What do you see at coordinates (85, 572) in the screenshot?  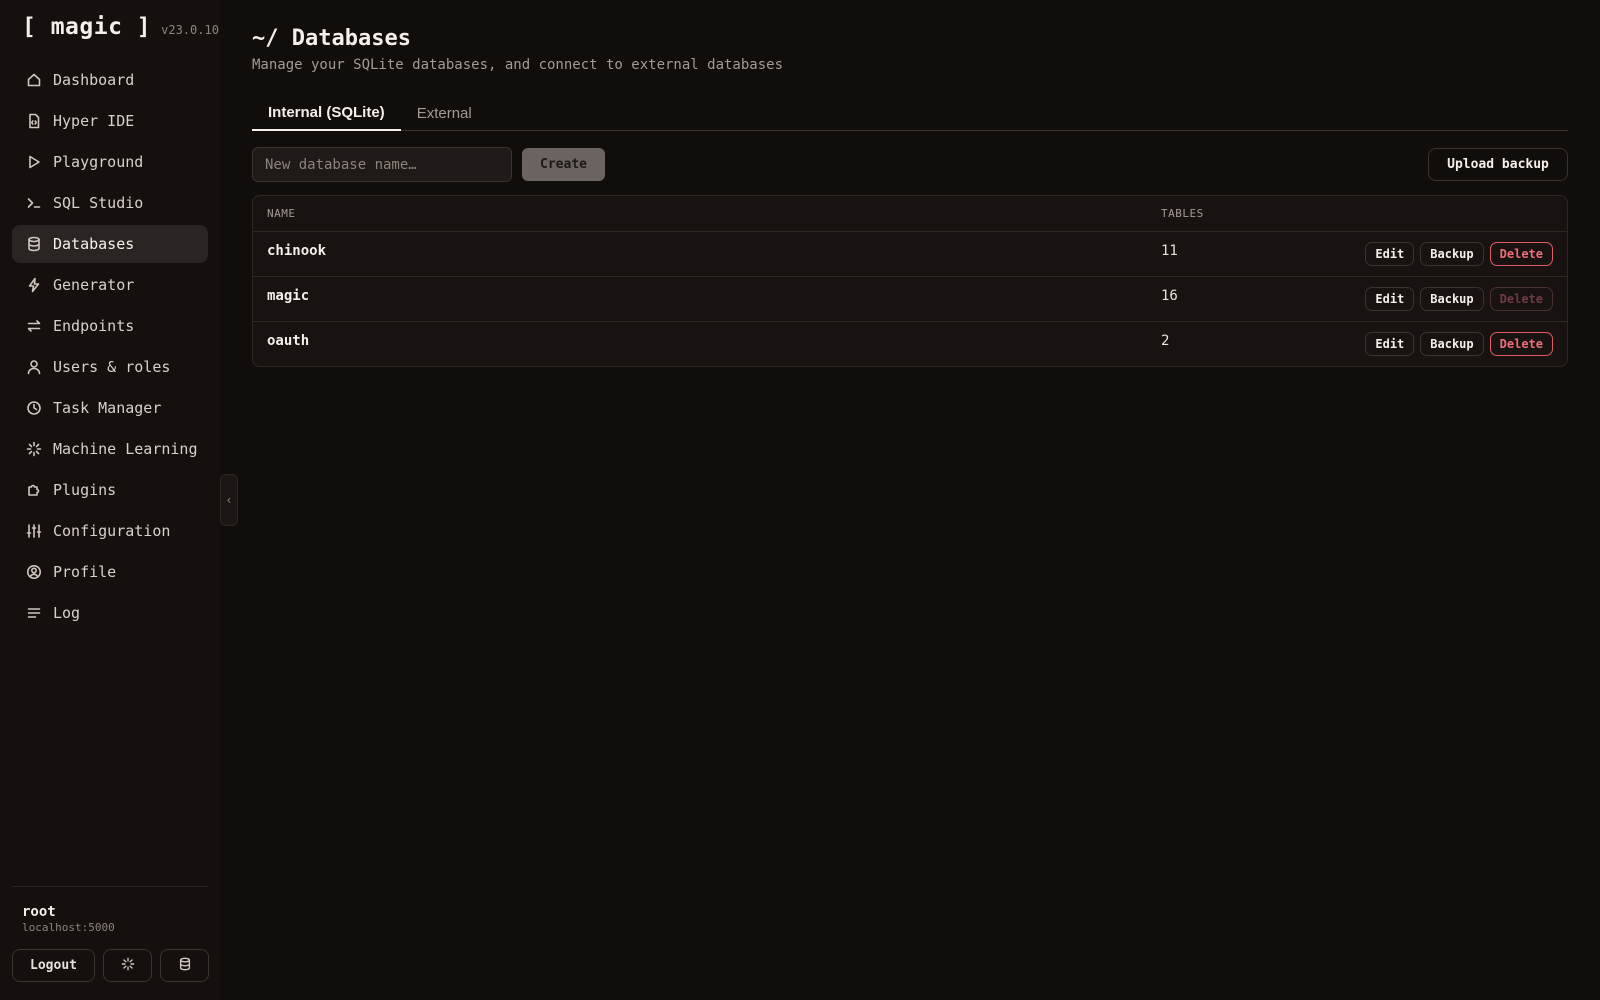 I see `sidebar-item-label: Profile` at bounding box center [85, 572].